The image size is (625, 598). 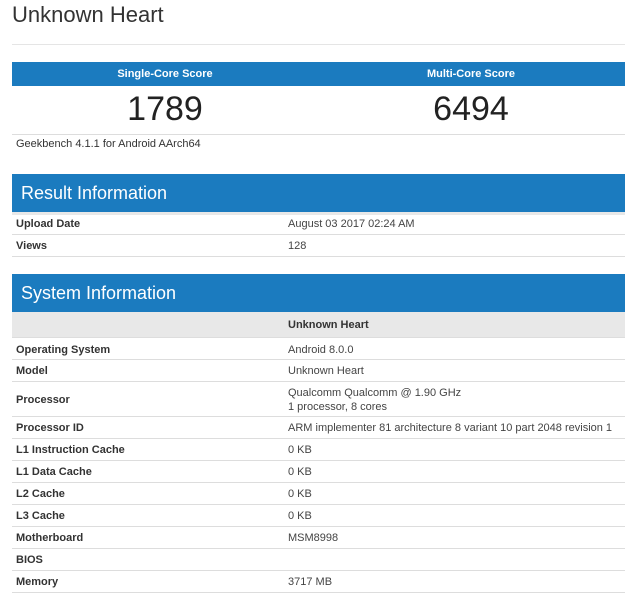 I want to click on table-row: Model Unknown Heart, so click(x=318, y=371).